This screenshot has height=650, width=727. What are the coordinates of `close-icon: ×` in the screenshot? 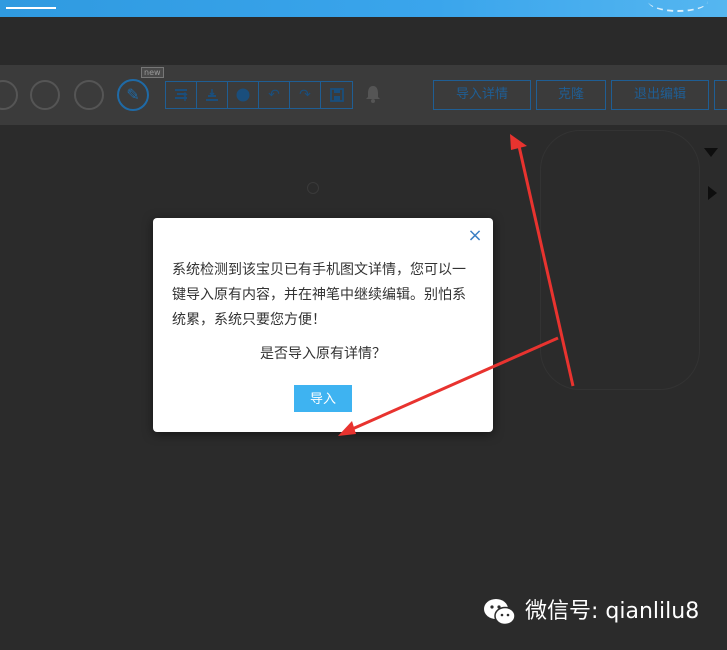 It's located at (475, 236).